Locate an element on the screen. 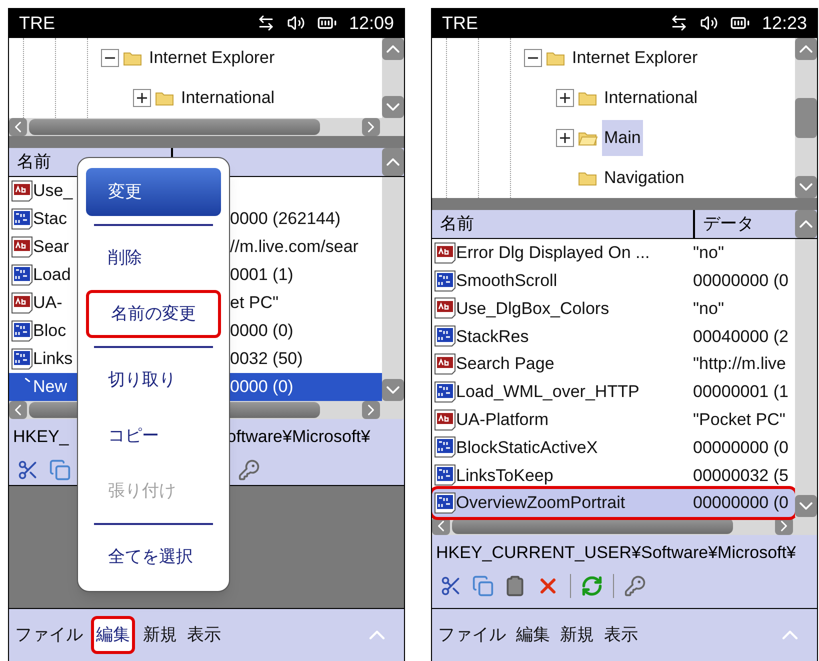 The width and height of the screenshot is (819, 661). menu-item: 全てを選択 is located at coordinates (153, 556).